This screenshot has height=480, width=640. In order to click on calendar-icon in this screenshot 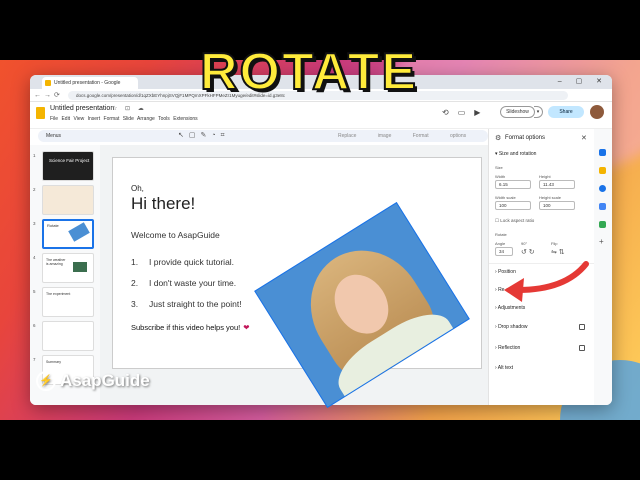, I will do `click(602, 152)`.